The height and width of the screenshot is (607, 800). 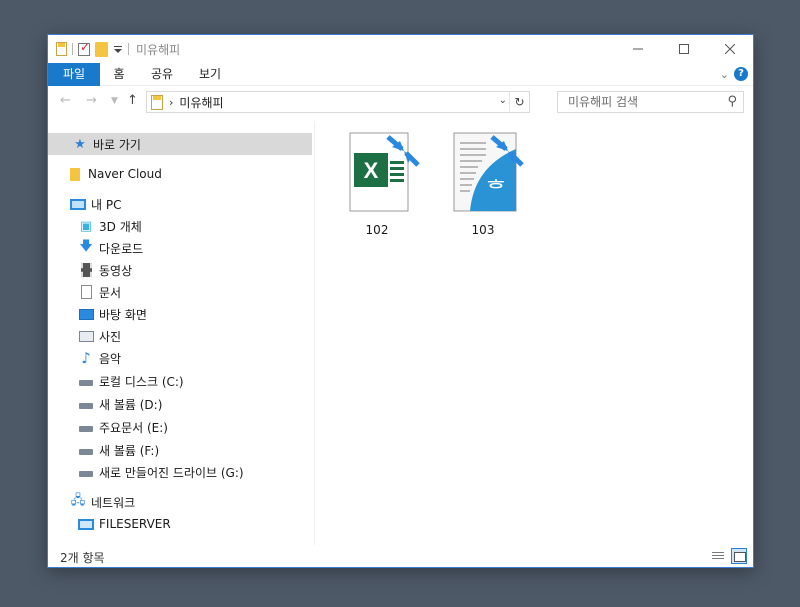 What do you see at coordinates (650, 102) in the screenshot?
I see `search-input: 미유해피 검색 ⚲` at bounding box center [650, 102].